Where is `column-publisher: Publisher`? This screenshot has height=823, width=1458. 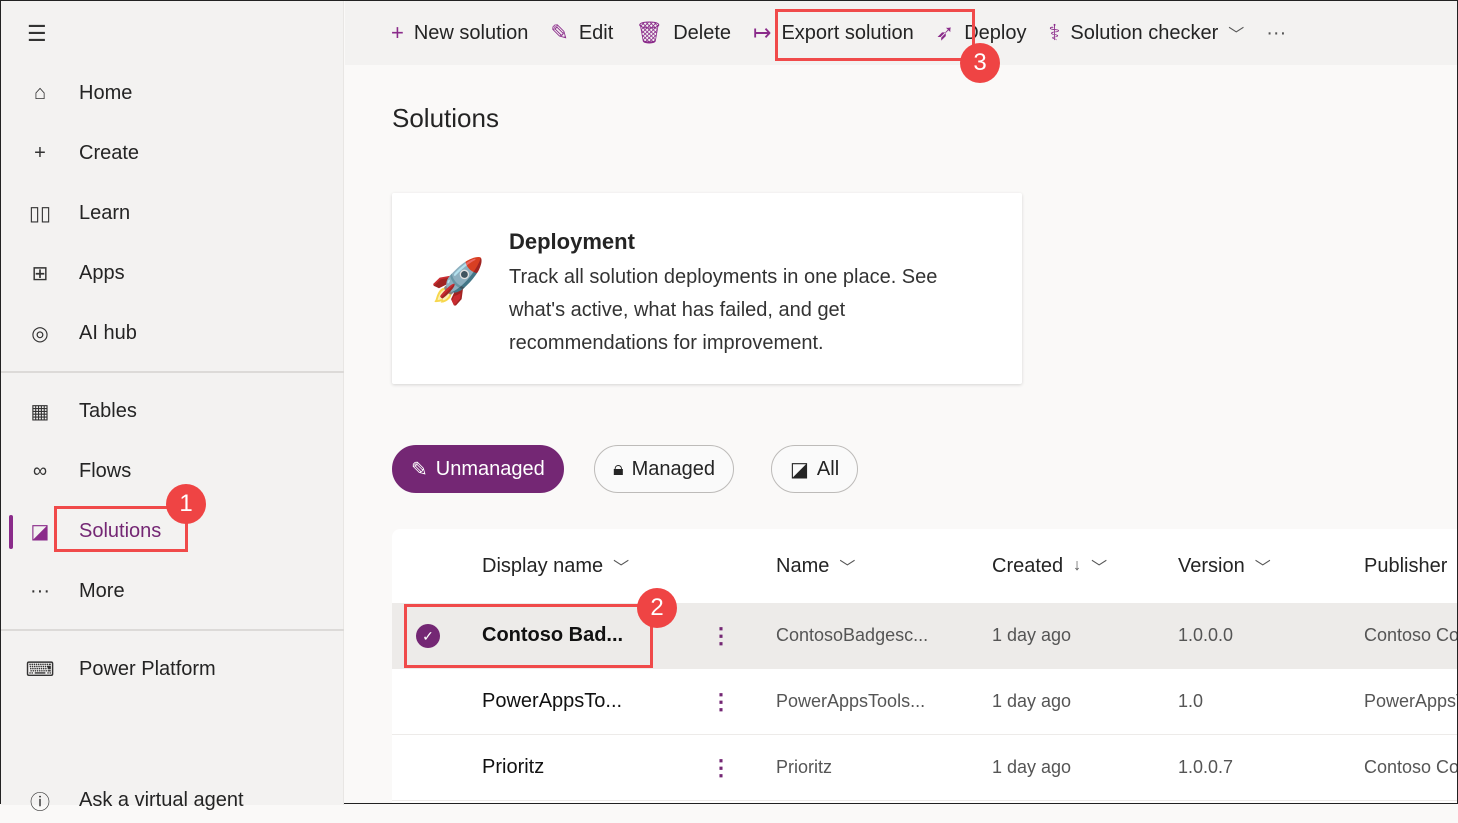 column-publisher: Publisher is located at coordinates (1405, 566).